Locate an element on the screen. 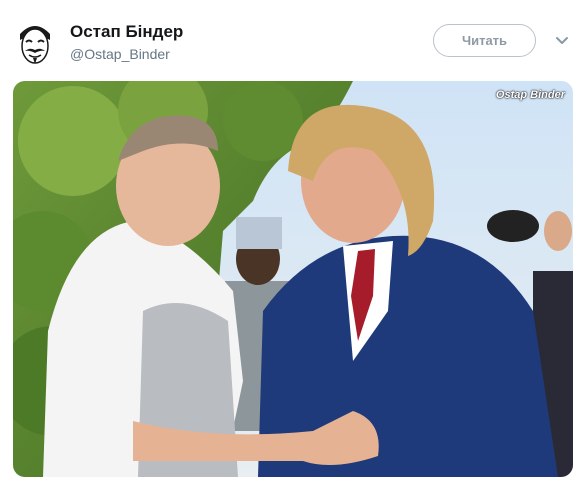  follow-button: Читать is located at coordinates (484, 40).